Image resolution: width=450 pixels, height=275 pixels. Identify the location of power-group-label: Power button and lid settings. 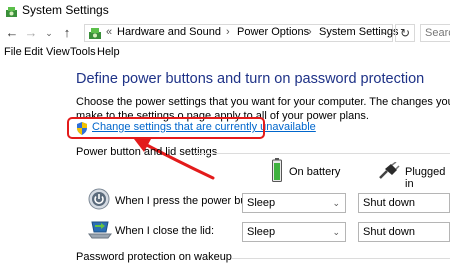
(147, 152).